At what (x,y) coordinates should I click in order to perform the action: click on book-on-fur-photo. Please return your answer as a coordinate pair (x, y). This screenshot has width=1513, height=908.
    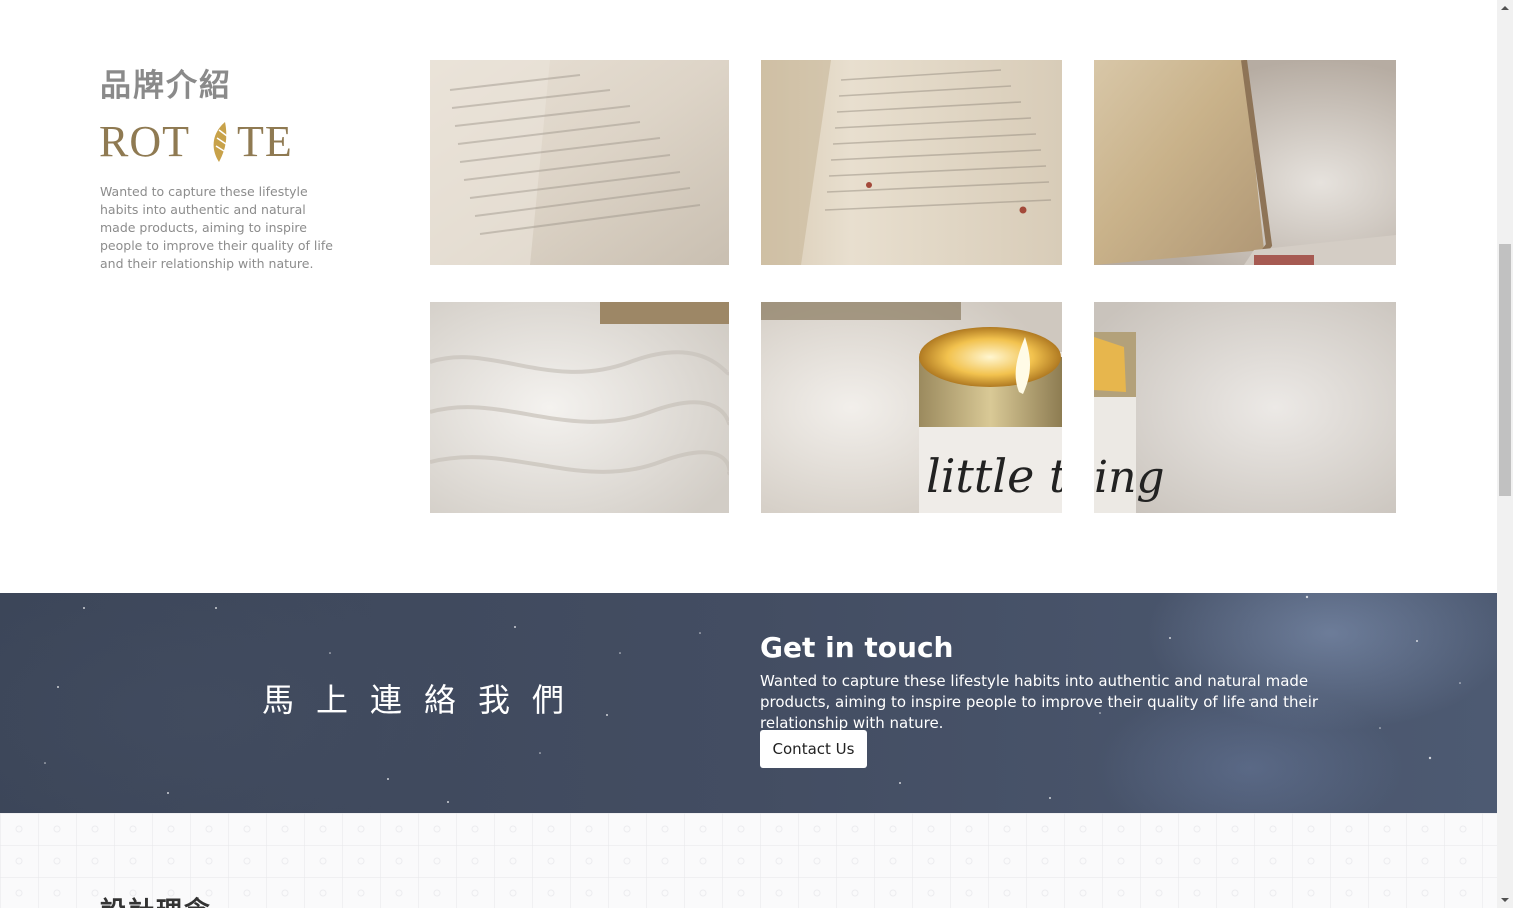
    Looking at the image, I should click on (1245, 162).